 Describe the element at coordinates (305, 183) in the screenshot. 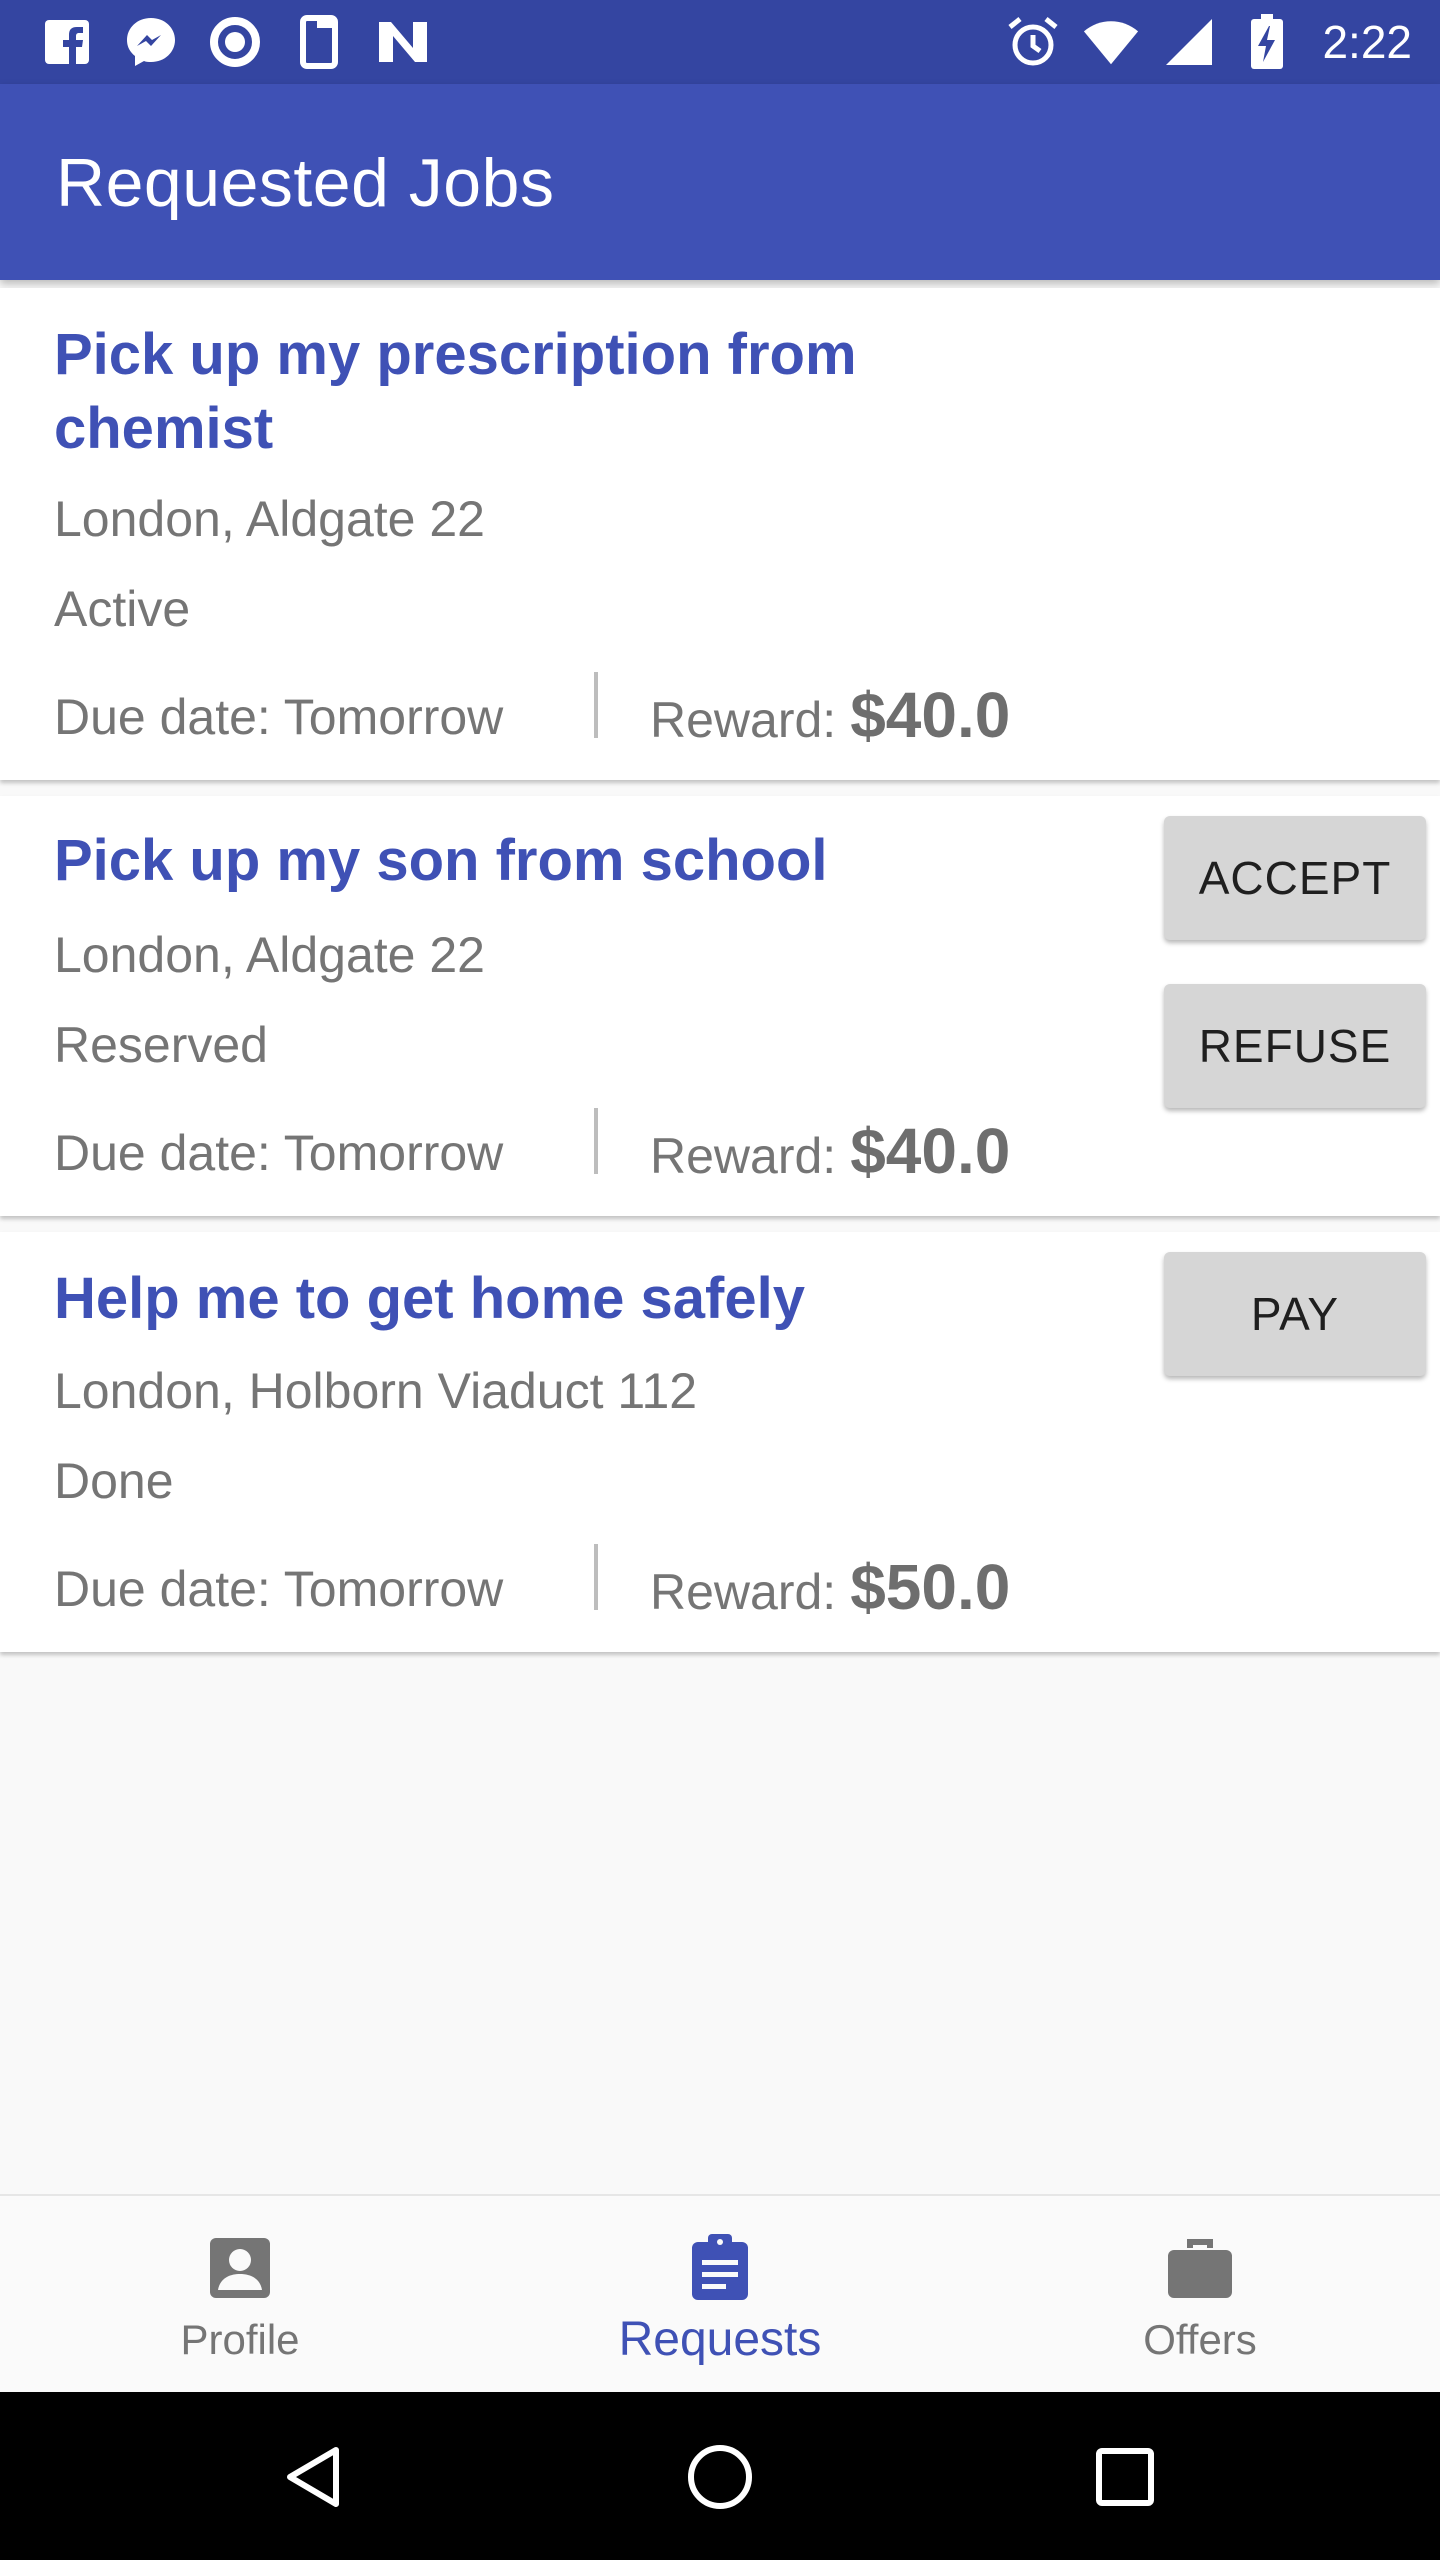

I see `page-title: Requested Jobs` at that location.